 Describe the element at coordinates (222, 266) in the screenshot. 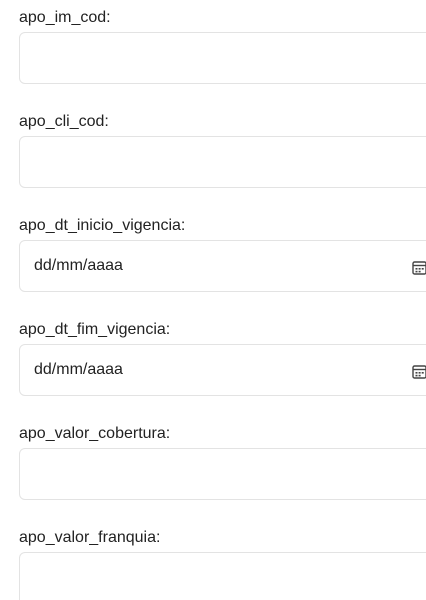

I see `apo-dt-inicio-vigencia-input: dd/mm/aaaa` at that location.